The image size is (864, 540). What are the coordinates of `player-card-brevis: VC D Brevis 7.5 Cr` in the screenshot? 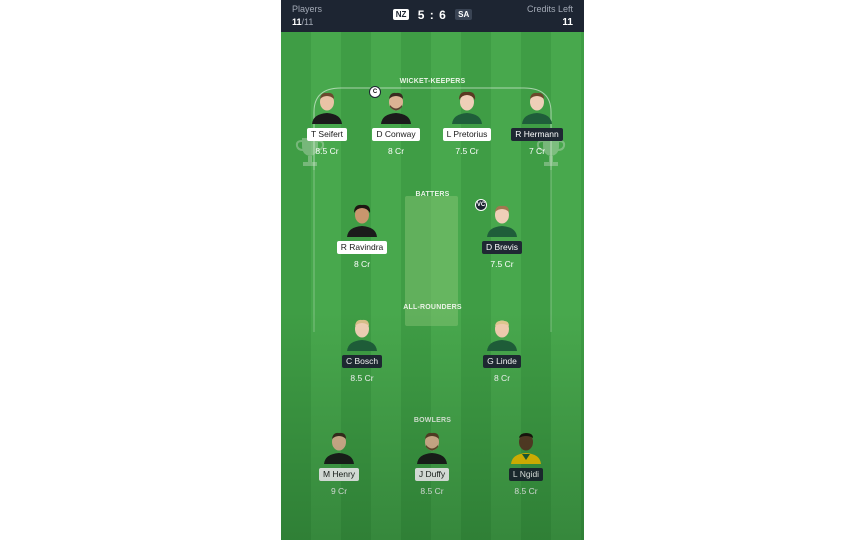 It's located at (502, 234).